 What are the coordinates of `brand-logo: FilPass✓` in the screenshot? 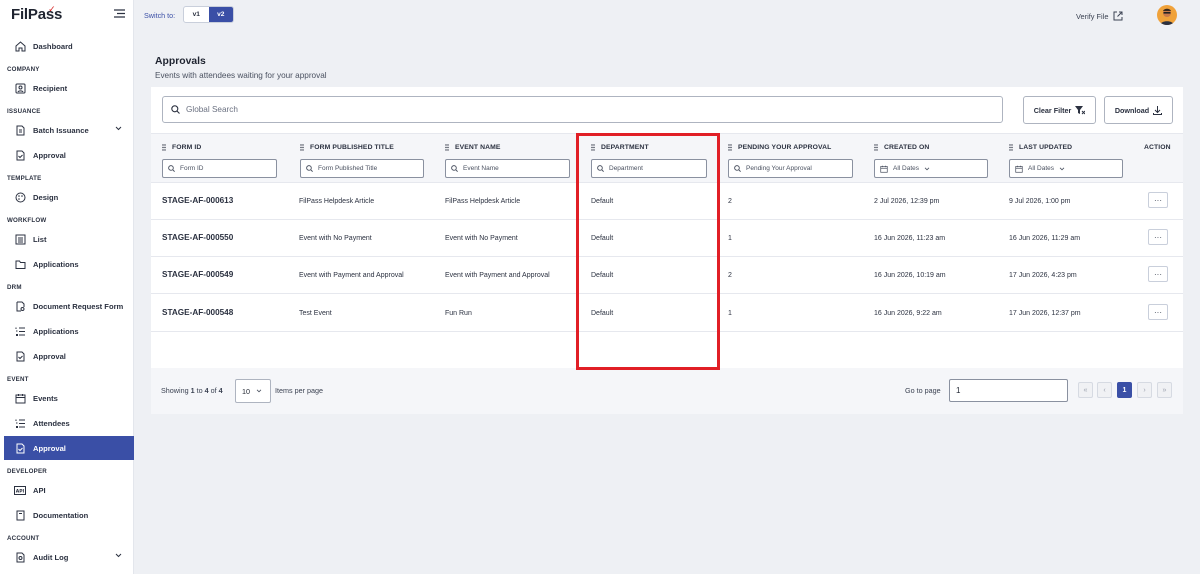 It's located at (40, 13).